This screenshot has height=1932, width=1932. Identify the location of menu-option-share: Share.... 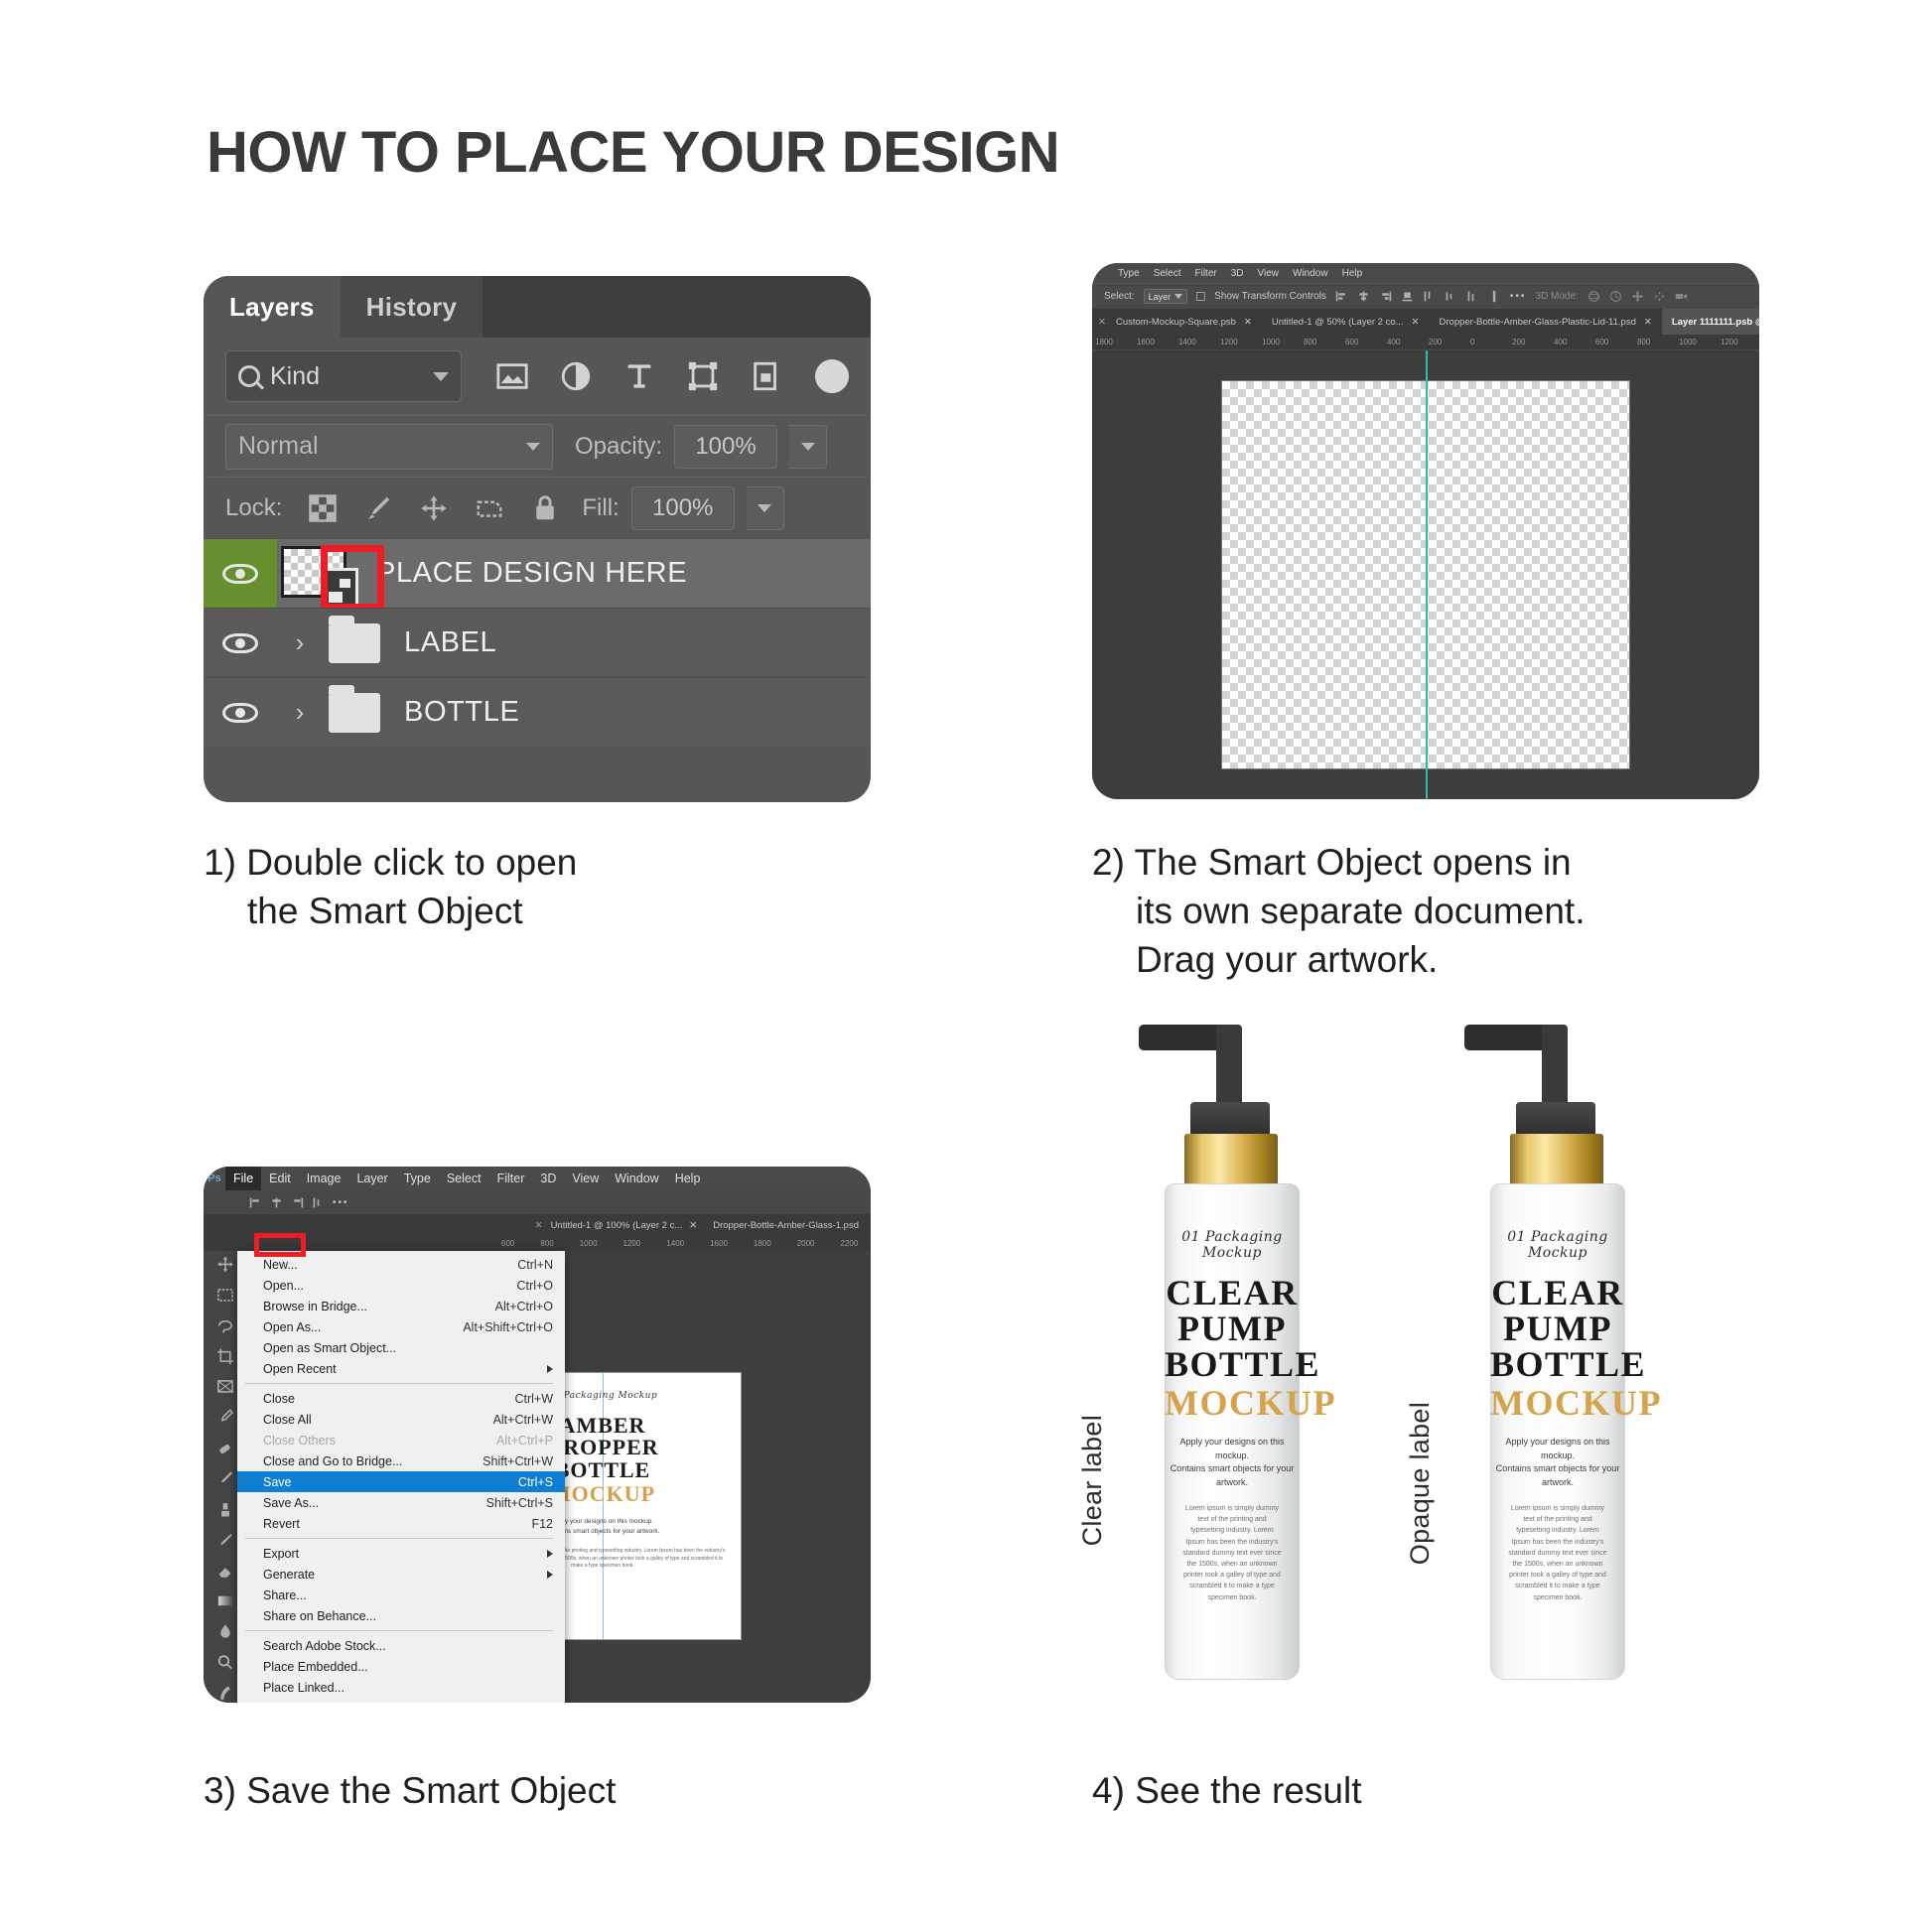
(401, 1595).